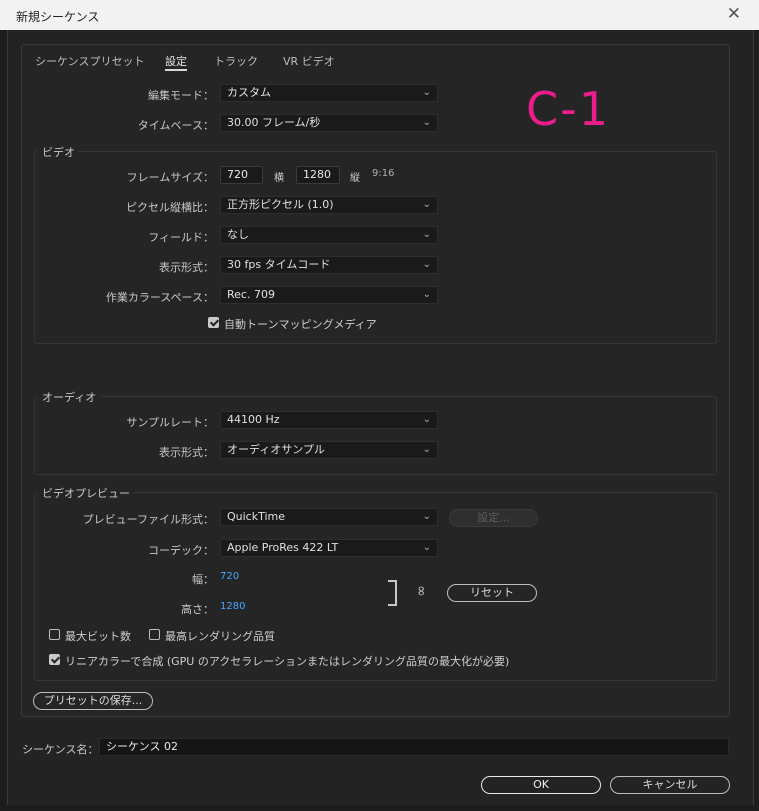 The height and width of the screenshot is (811, 759). I want to click on preview-file-format-label: プレビューファイル形式：, so click(148, 519).